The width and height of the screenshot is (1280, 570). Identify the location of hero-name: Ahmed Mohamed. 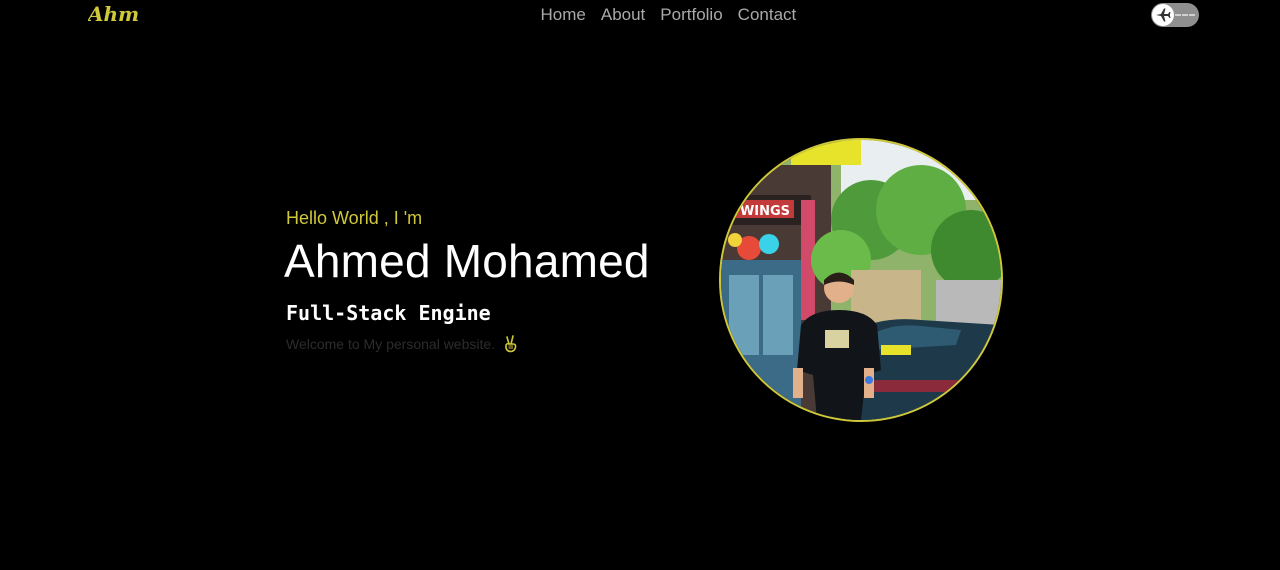
(467, 261).